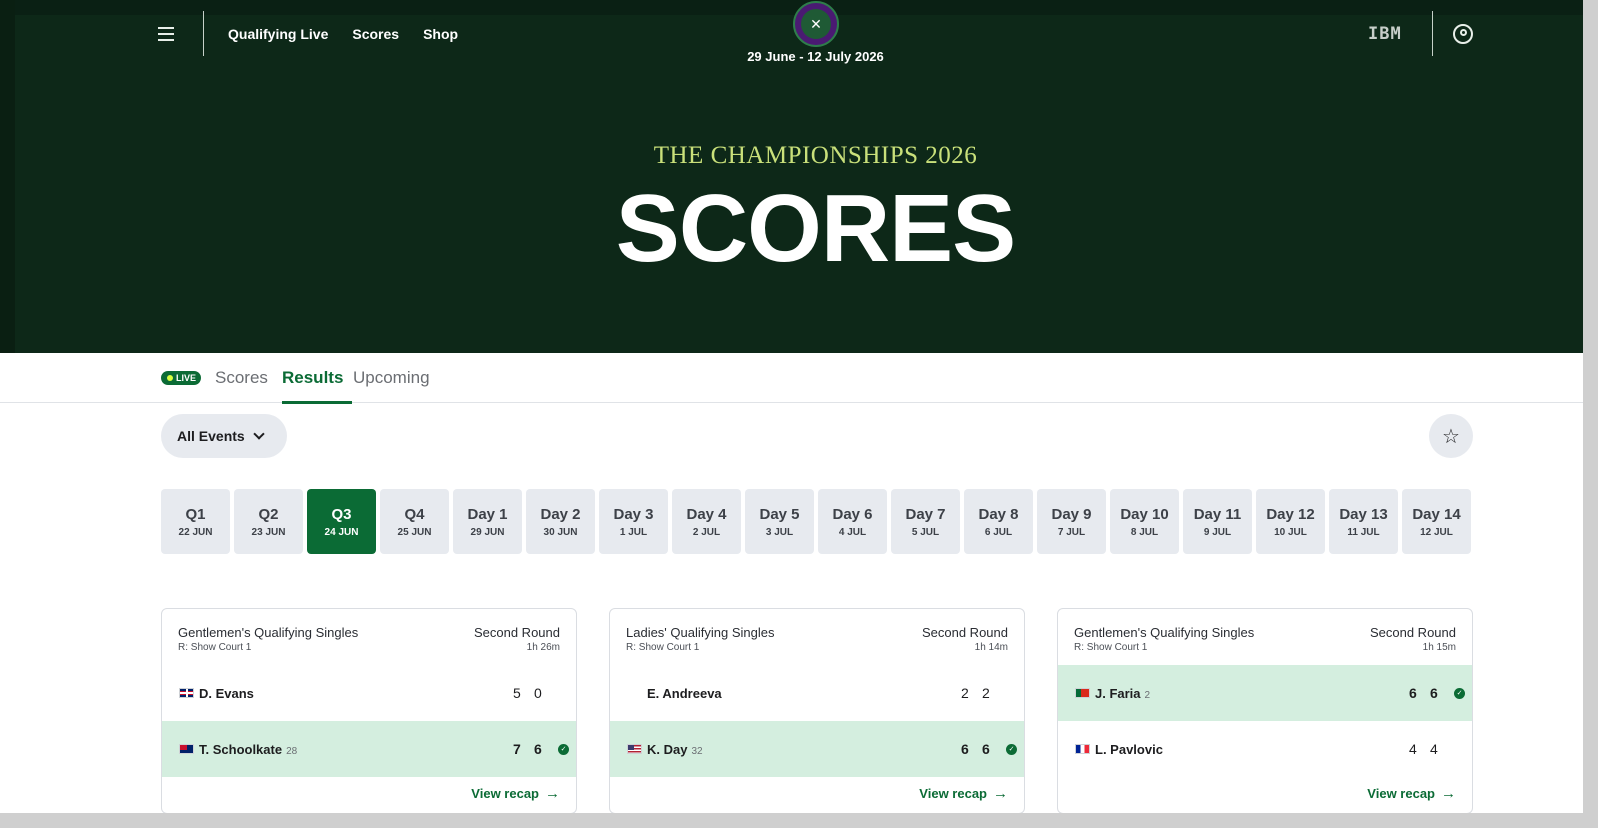 This screenshot has height=828, width=1598. Describe the element at coordinates (226, 693) in the screenshot. I see `player-name: D. Evans` at that location.